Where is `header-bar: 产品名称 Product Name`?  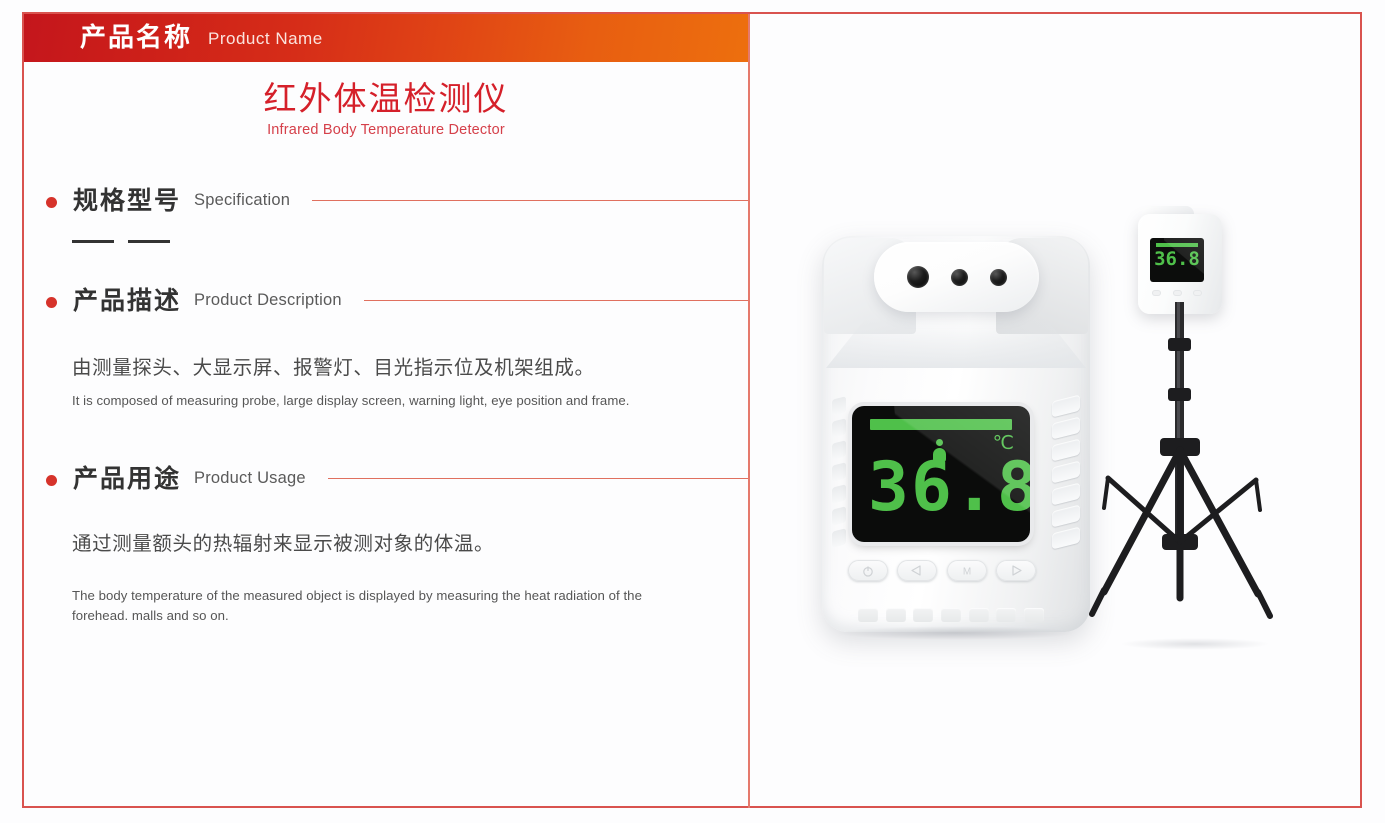
header-bar: 产品名称 Product Name is located at coordinates (386, 38).